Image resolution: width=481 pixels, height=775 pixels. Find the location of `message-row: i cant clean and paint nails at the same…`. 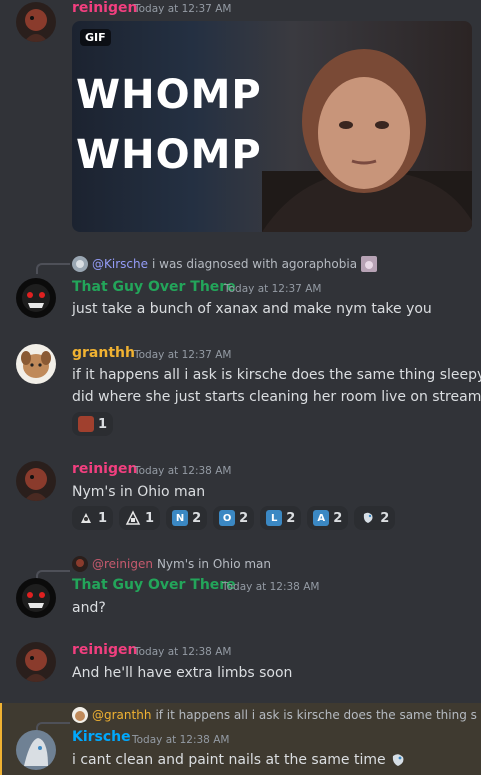

message-row: i cant clean and paint nails at the same… is located at coordinates (239, 760).